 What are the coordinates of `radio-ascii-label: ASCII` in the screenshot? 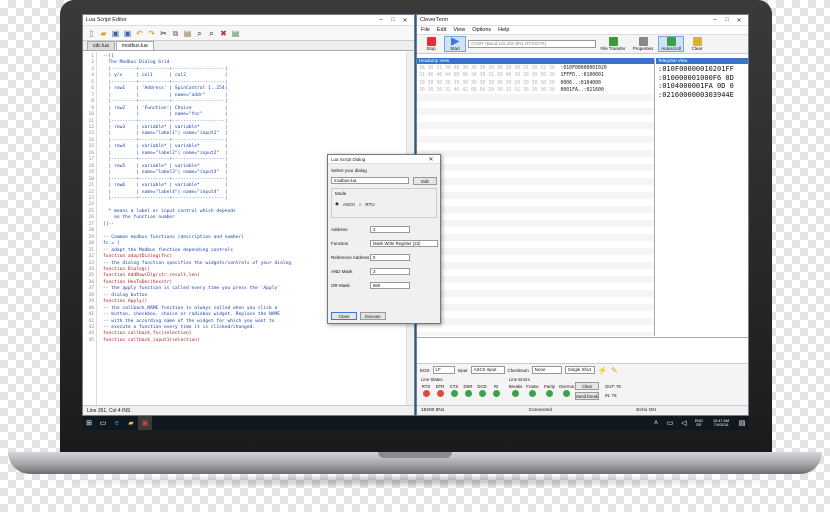 It's located at (348, 204).